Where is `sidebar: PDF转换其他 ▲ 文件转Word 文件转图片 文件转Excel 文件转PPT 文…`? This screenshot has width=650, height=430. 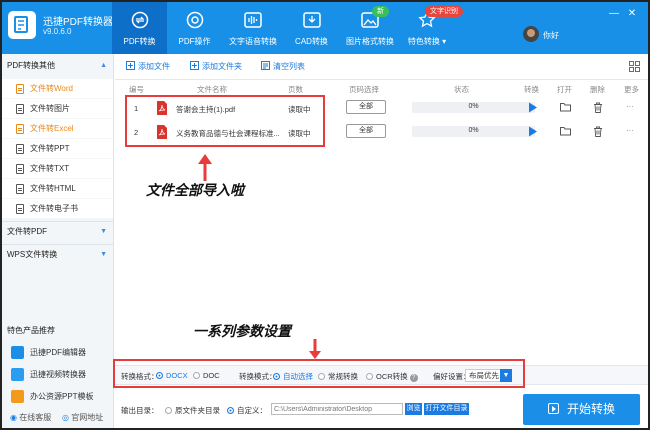
sidebar: PDF转换其他 ▲ 文件转Word 文件转图片 文件转Excel 文件转PPT 文… is located at coordinates (58, 241).